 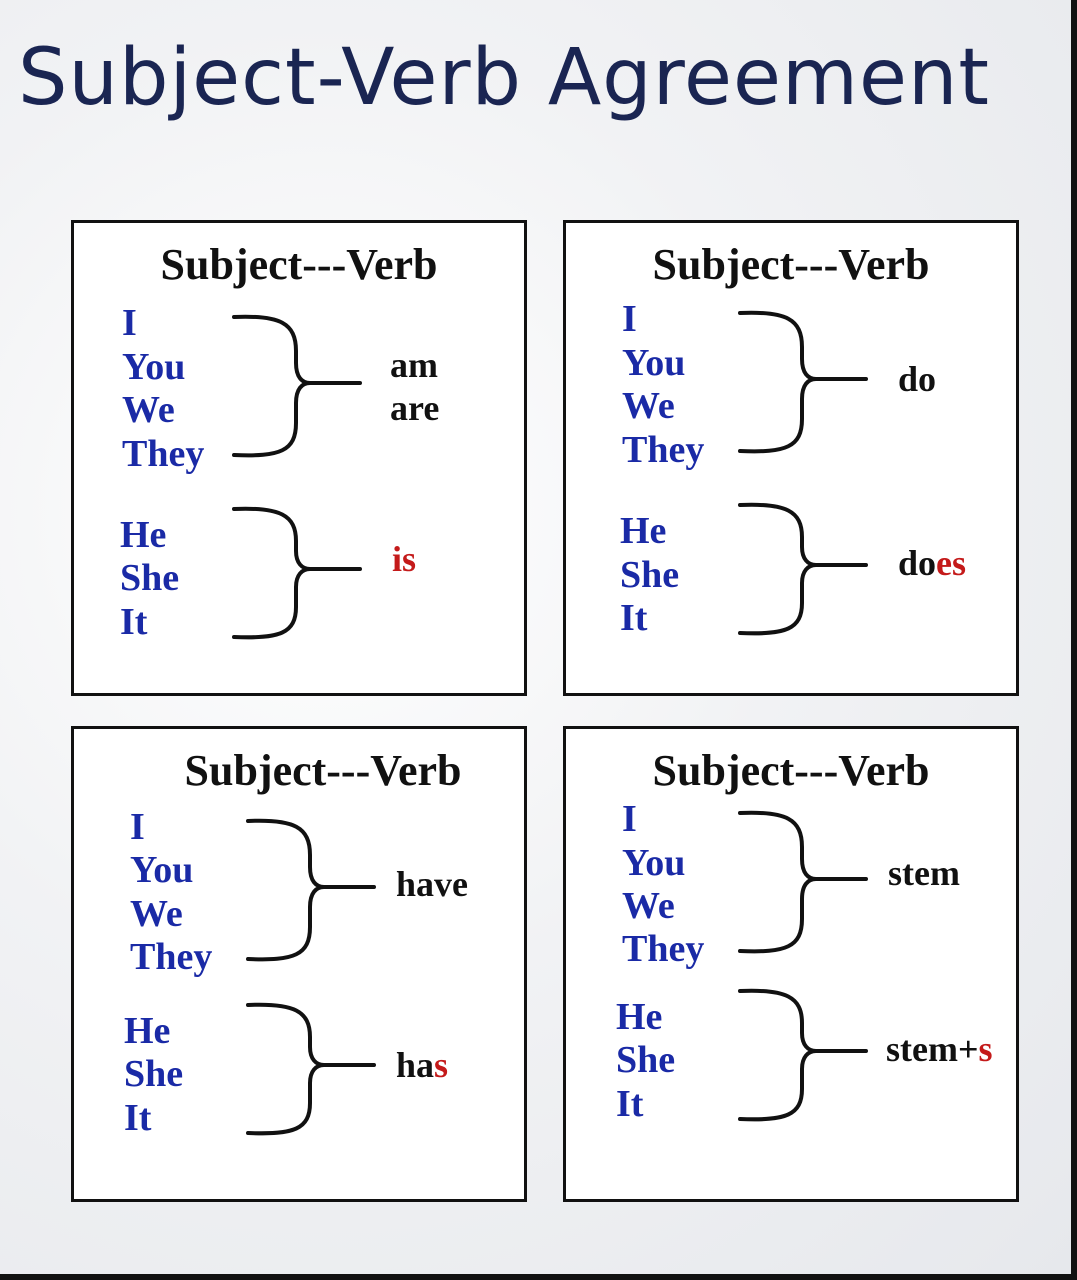 I want to click on page-title: Subject-Verb Agreement, so click(x=504, y=78).